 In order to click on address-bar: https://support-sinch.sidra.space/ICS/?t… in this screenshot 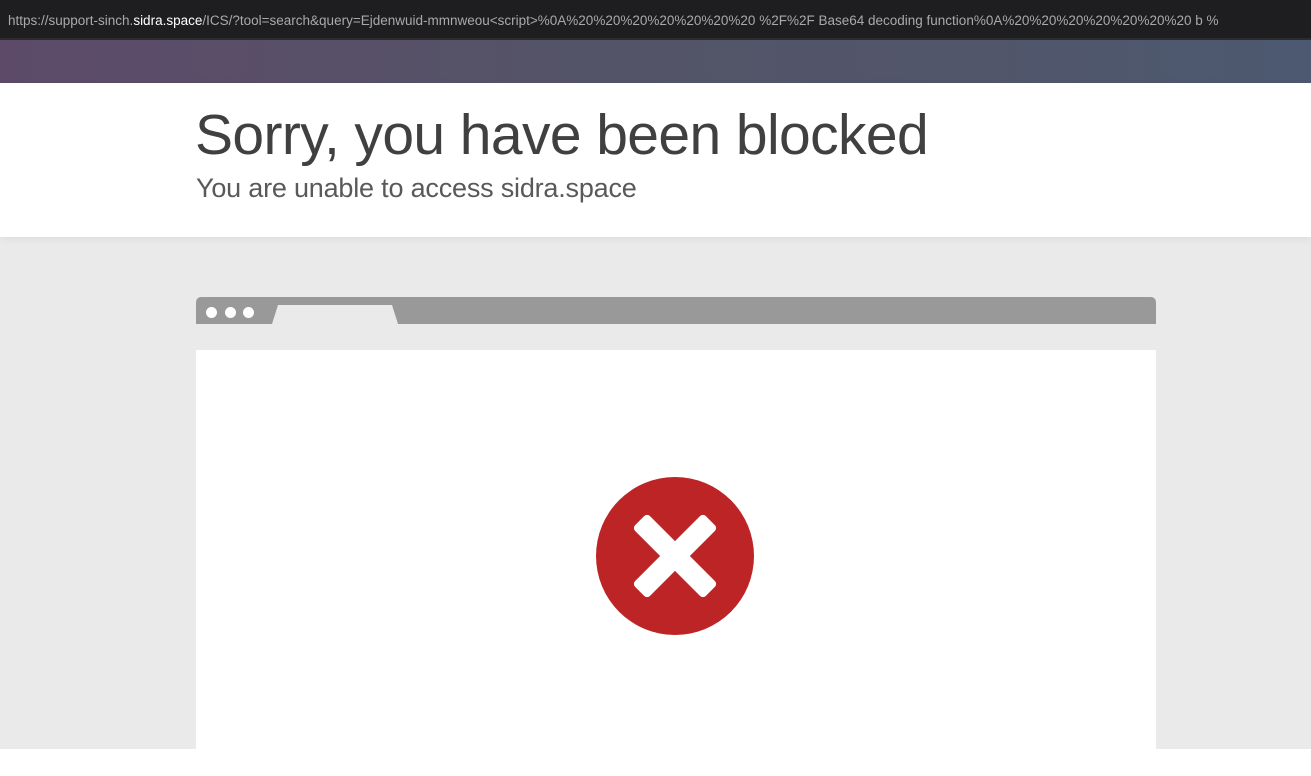, I will do `click(655, 20)`.